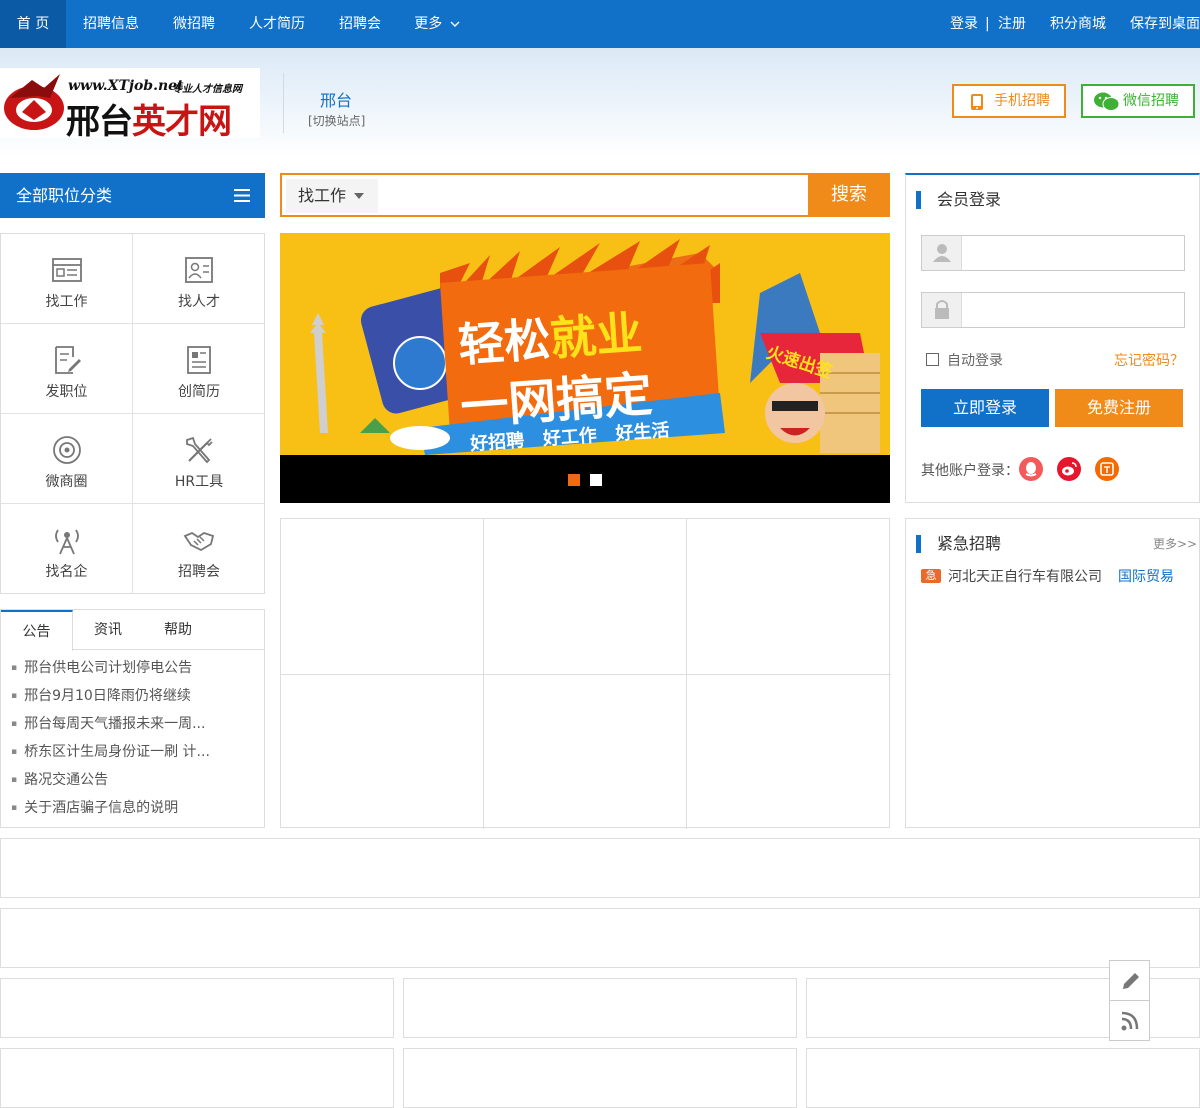 Image resolution: width=1200 pixels, height=1108 pixels. What do you see at coordinates (64, 195) in the screenshot?
I see `all-categories-title: 全部职位分类` at bounding box center [64, 195].